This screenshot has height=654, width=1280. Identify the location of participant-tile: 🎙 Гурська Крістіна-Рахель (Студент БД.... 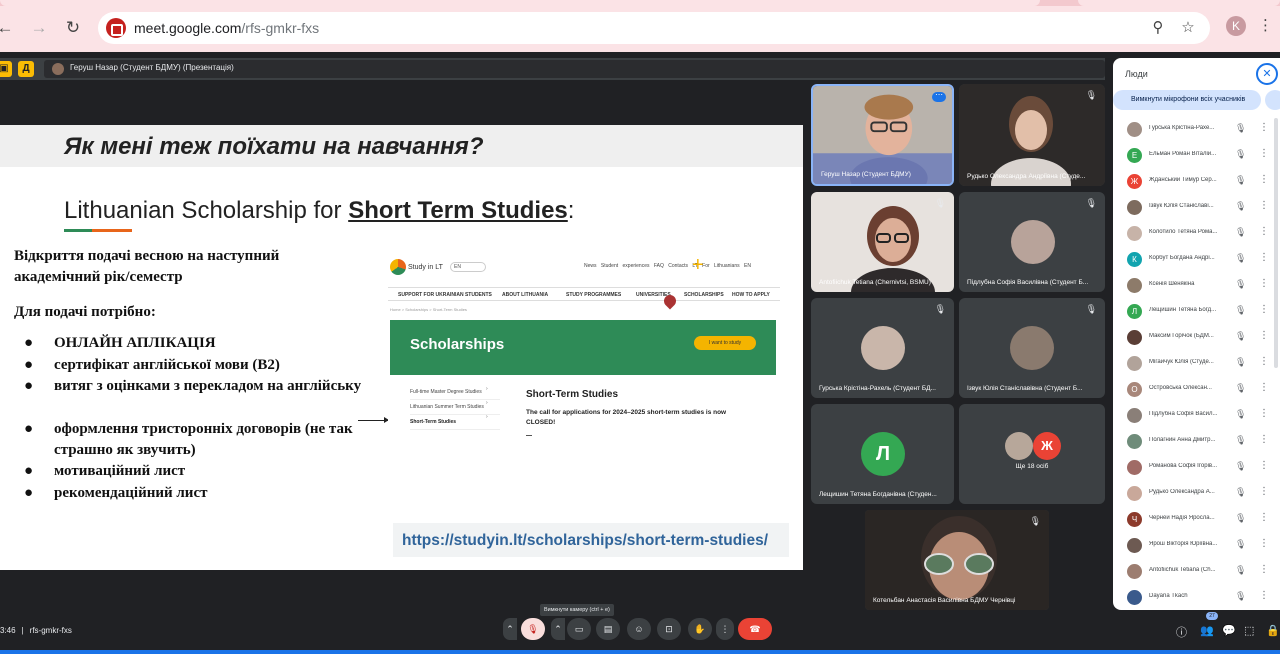
(882, 348).